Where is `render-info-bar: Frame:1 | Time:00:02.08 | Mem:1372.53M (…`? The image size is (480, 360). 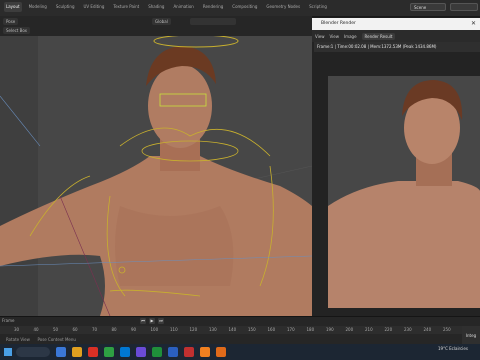 render-info-bar: Frame:1 | Time:00:02.08 | Mem:1372.53M (… is located at coordinates (397, 47).